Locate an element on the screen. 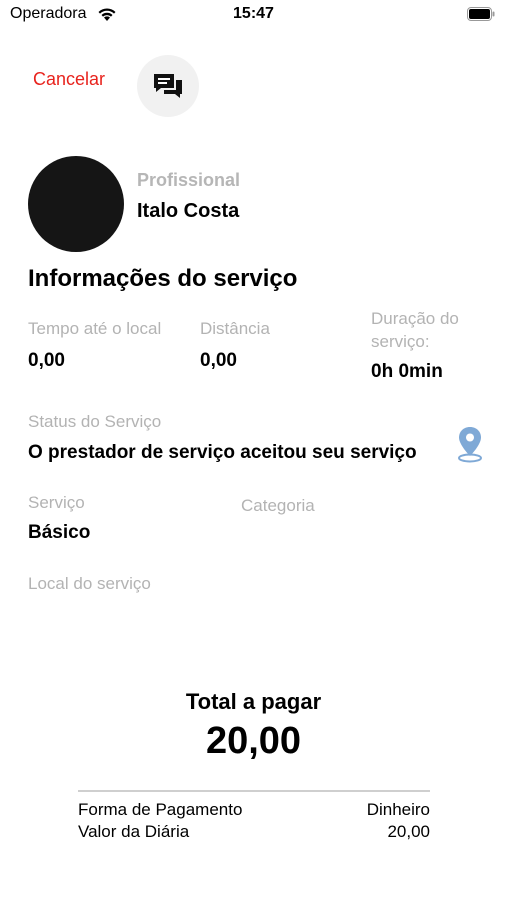  section-title: Informações do serviço is located at coordinates (163, 278).